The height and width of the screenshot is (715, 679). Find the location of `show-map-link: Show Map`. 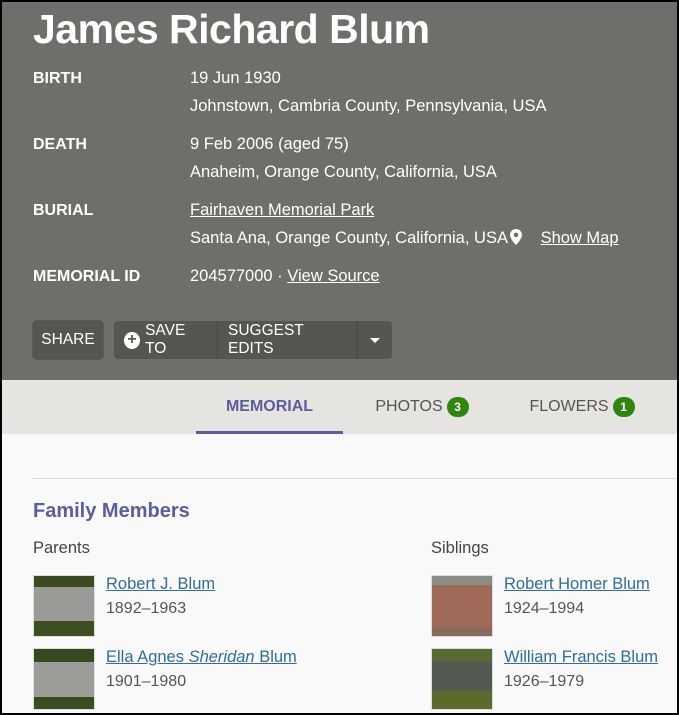

show-map-link: Show Map is located at coordinates (580, 238).